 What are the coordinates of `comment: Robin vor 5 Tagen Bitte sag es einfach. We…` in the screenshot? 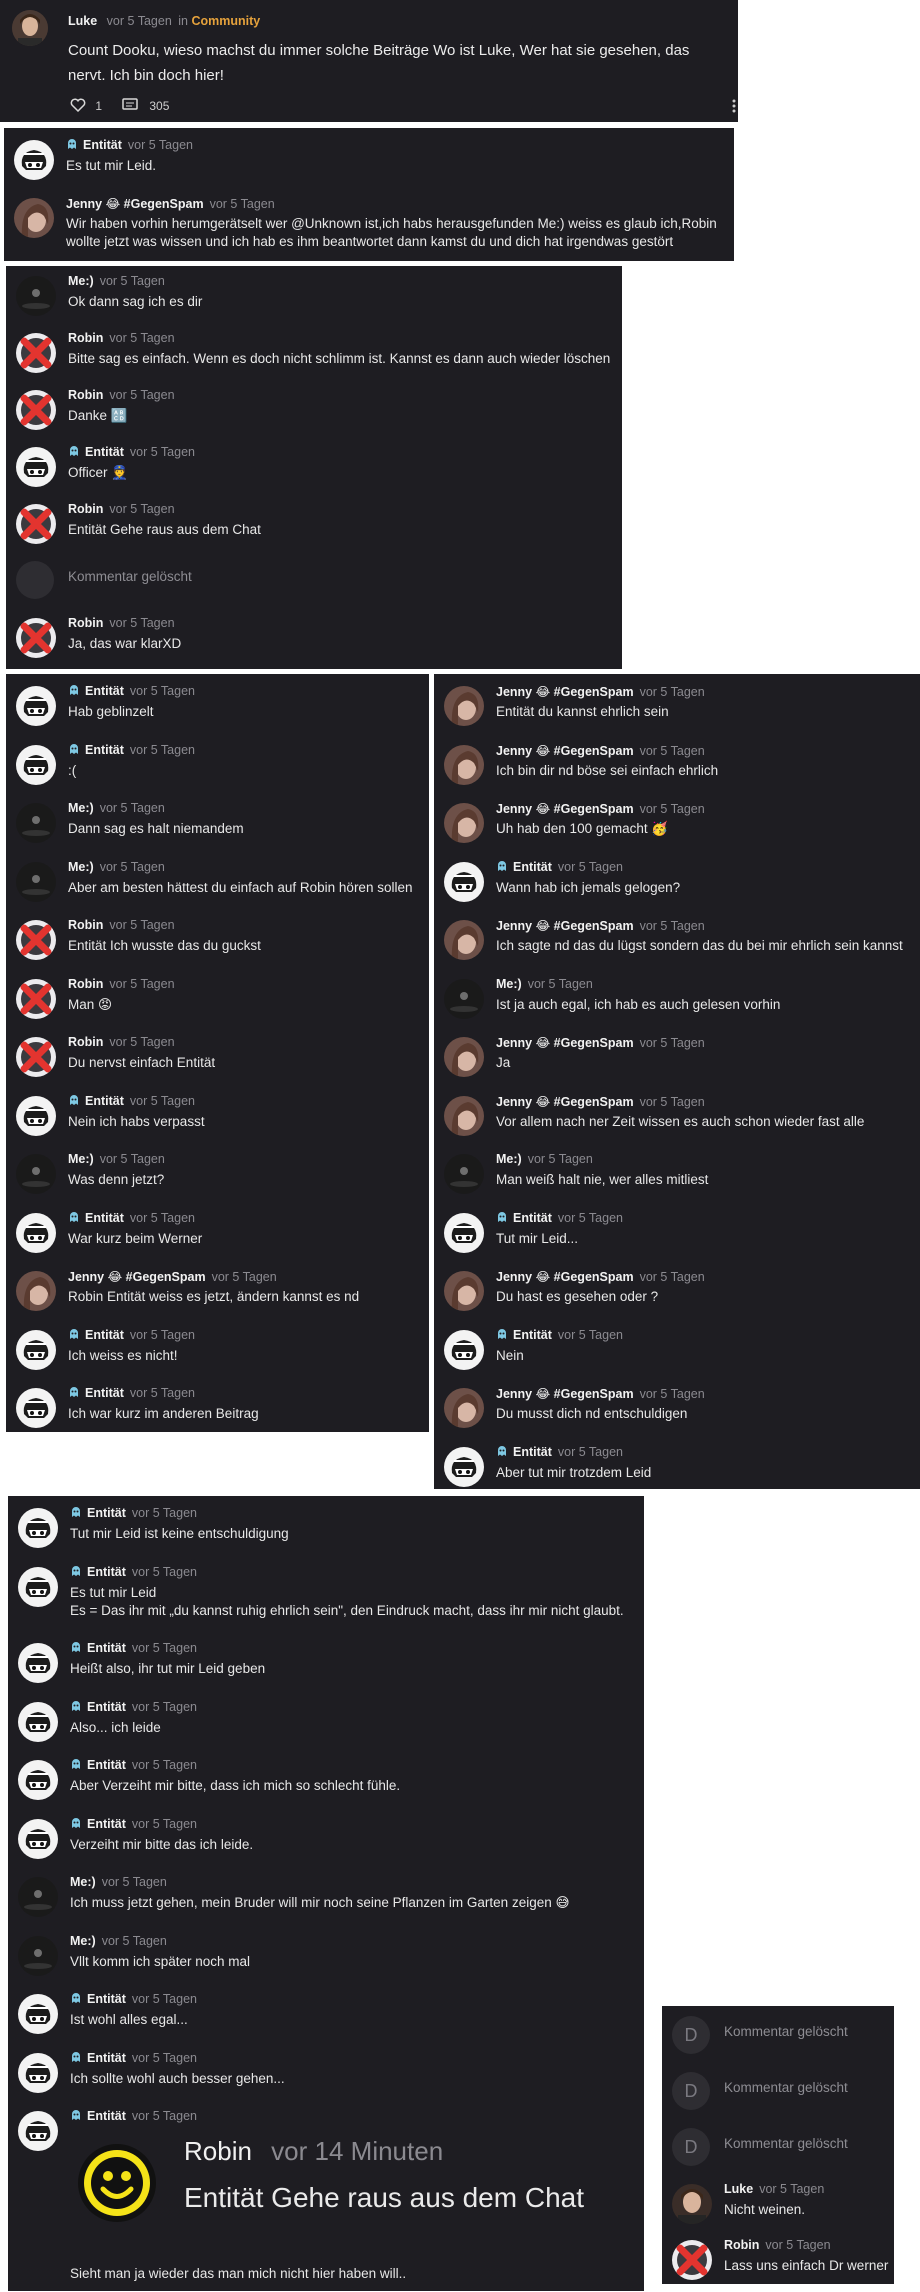 It's located at (314, 357).